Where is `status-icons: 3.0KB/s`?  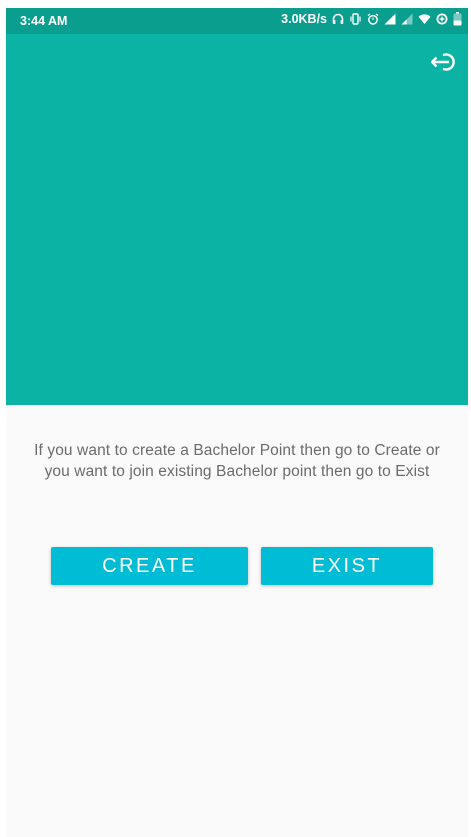 status-icons: 3.0KB/s is located at coordinates (371, 19).